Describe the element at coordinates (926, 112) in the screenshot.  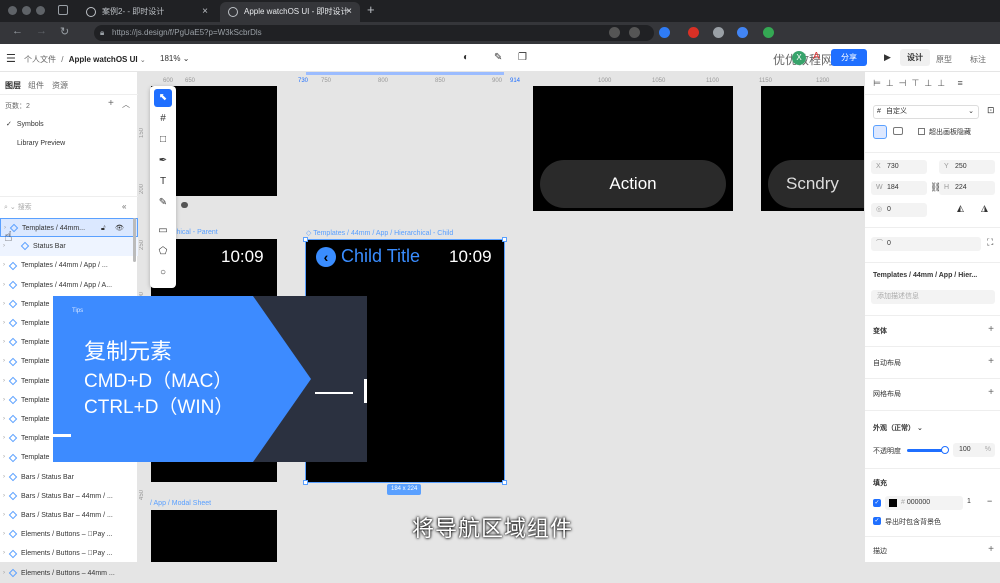
I see `frame-type-select: # 自定义 ⌄` at that location.